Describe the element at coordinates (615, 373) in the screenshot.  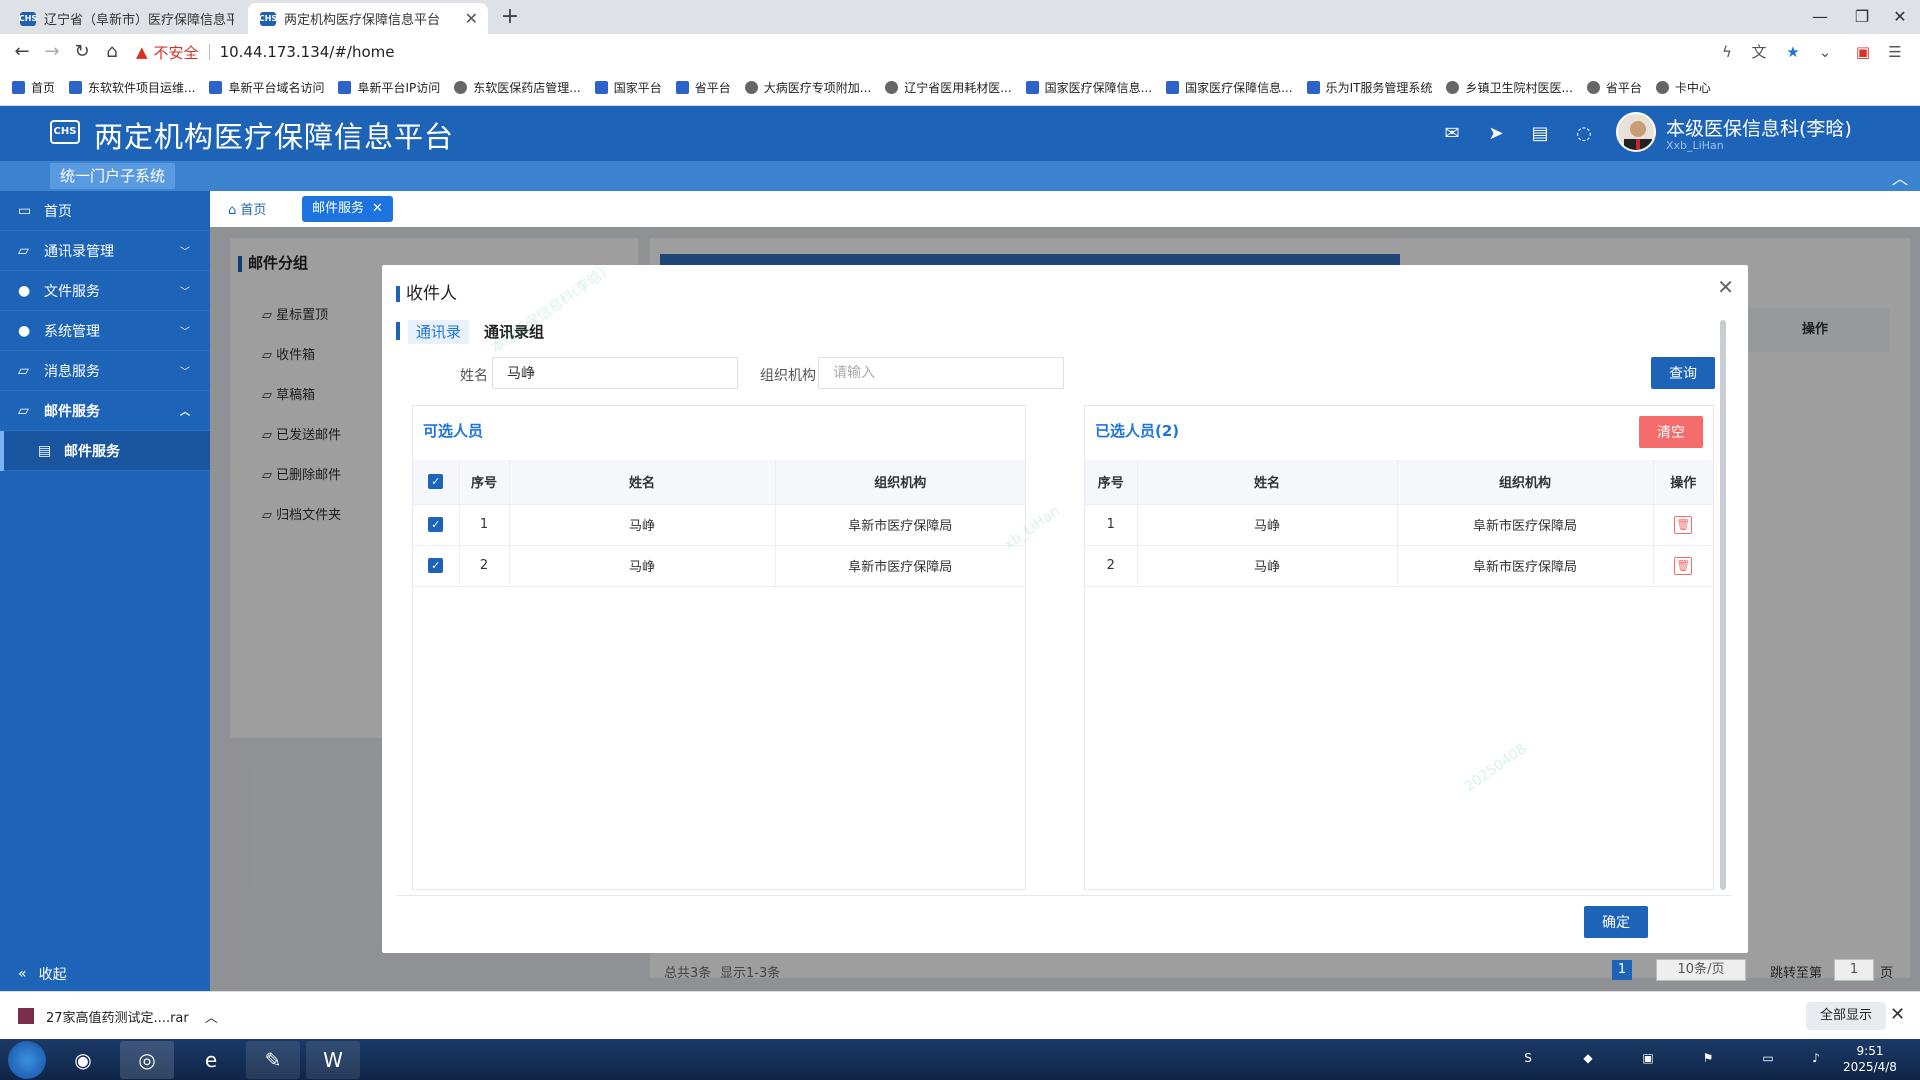
I see `name-input` at that location.